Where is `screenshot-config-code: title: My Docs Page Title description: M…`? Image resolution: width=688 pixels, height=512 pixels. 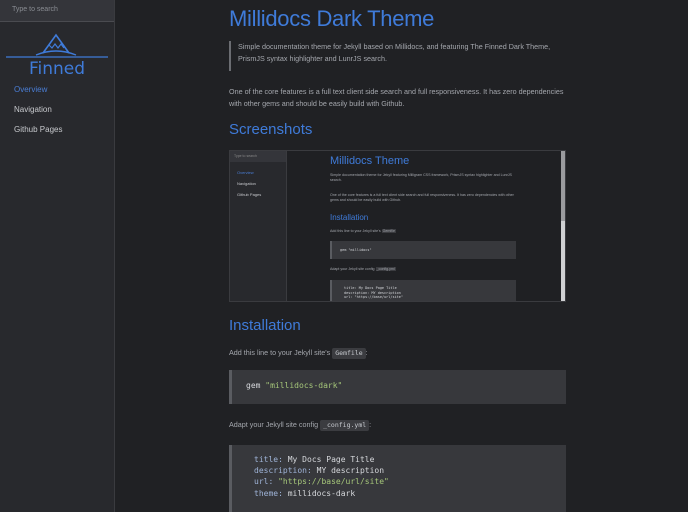
screenshot-config-code: title: My Docs Page Title description: M… is located at coordinates (423, 290).